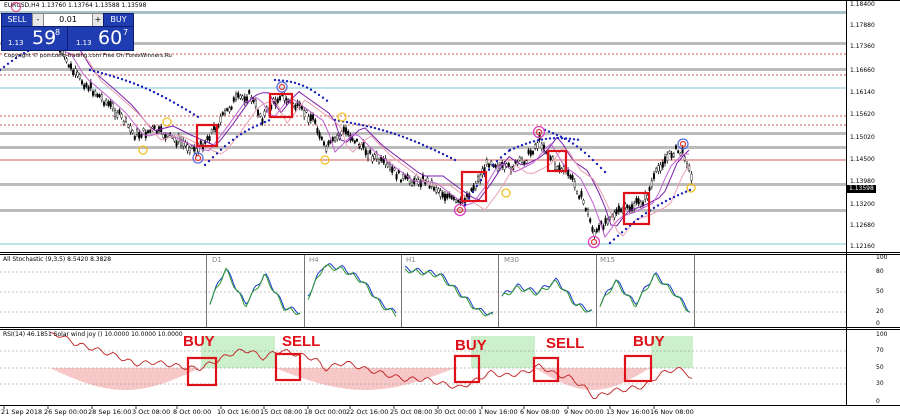 This screenshot has height=419, width=900. What do you see at coordinates (411, 260) in the screenshot?
I see `tf-label-h1: H1` at bounding box center [411, 260].